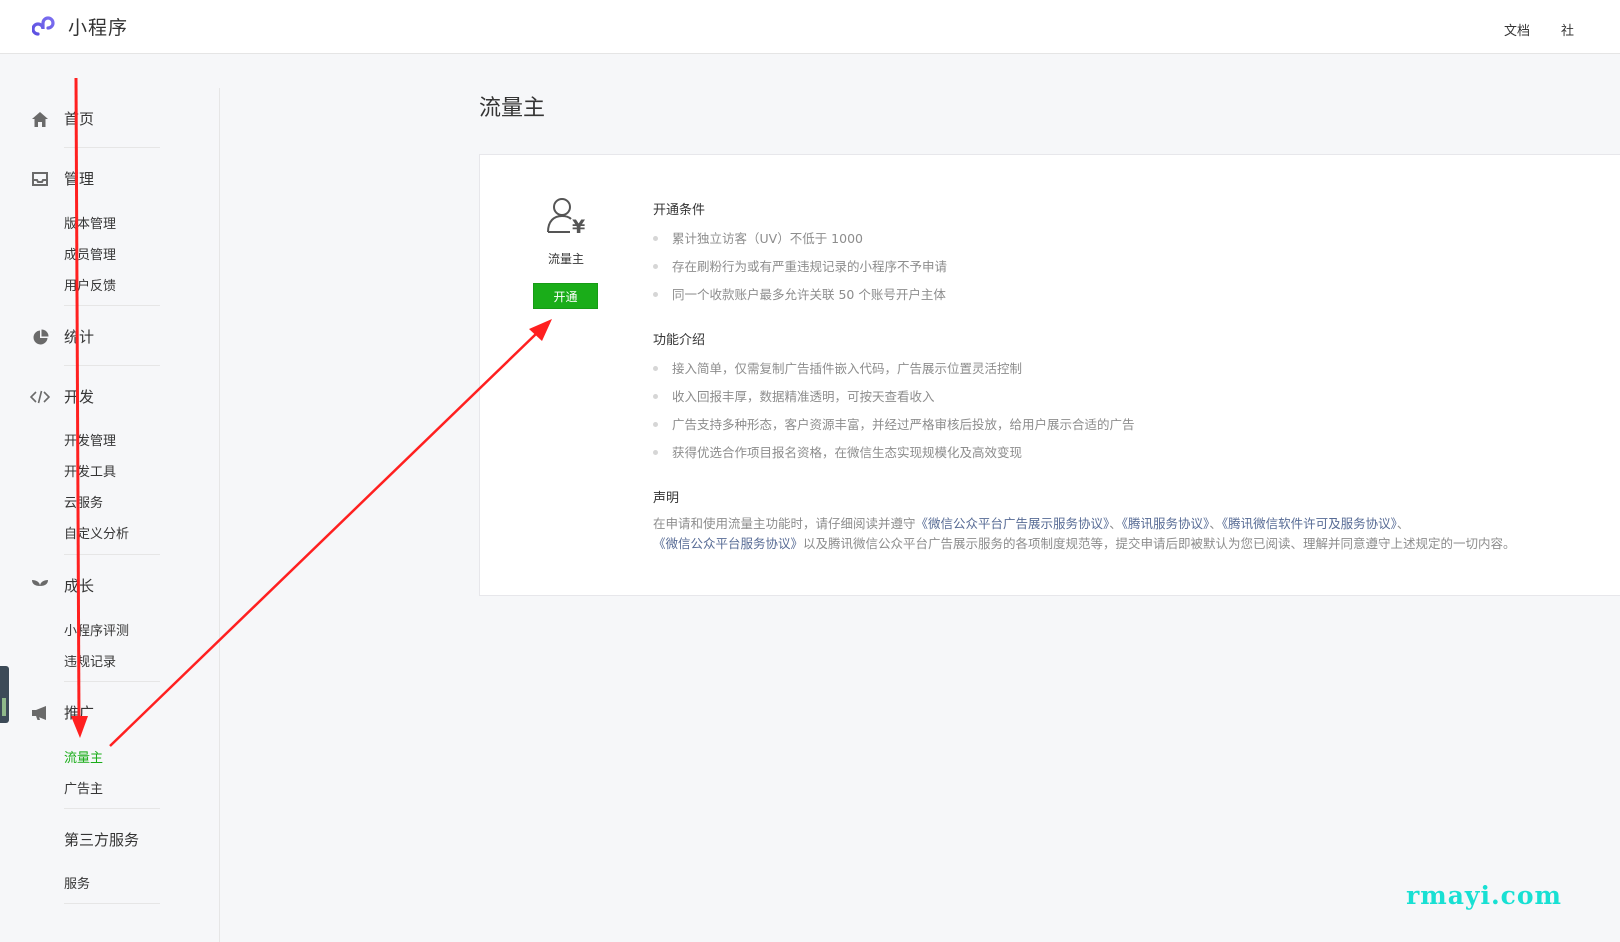 The image size is (1620, 942). Describe the element at coordinates (79, 179) in the screenshot. I see `nav-manage-label: 管理` at that location.